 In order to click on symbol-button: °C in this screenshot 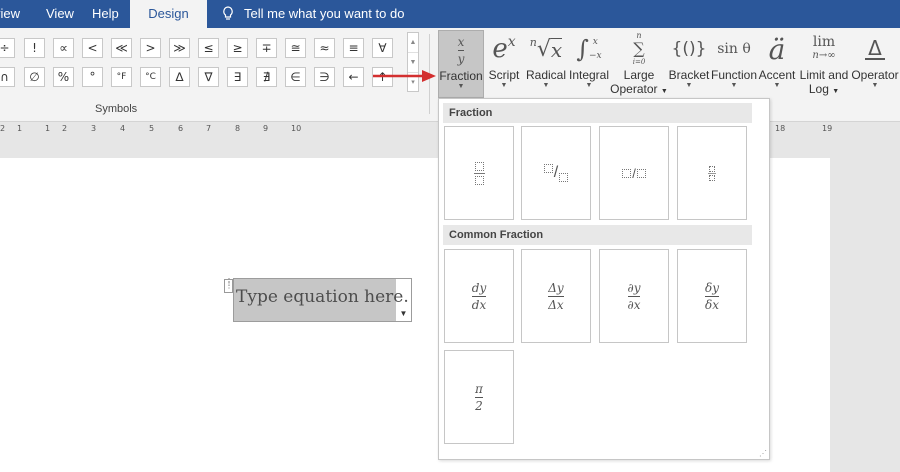, I will do `click(150, 77)`.